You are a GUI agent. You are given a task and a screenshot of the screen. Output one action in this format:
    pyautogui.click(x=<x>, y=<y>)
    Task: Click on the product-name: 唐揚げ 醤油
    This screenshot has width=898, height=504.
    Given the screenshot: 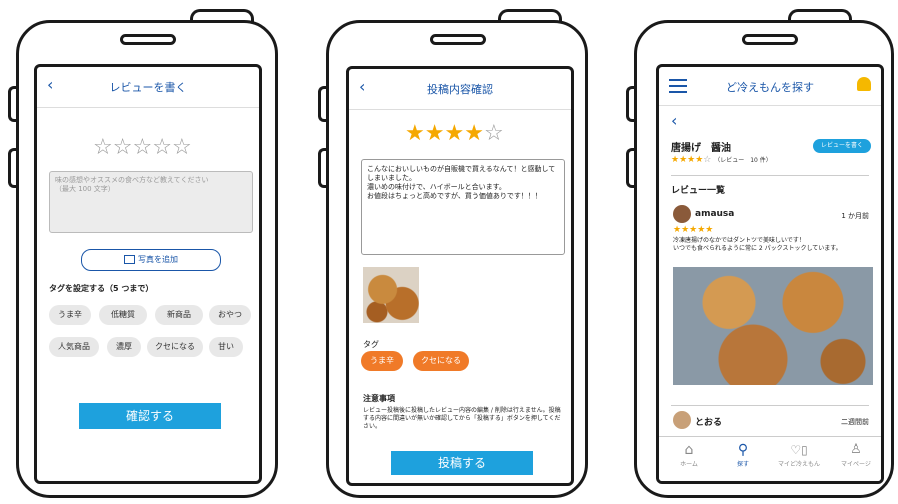 What is the action you would take?
    pyautogui.click(x=701, y=148)
    